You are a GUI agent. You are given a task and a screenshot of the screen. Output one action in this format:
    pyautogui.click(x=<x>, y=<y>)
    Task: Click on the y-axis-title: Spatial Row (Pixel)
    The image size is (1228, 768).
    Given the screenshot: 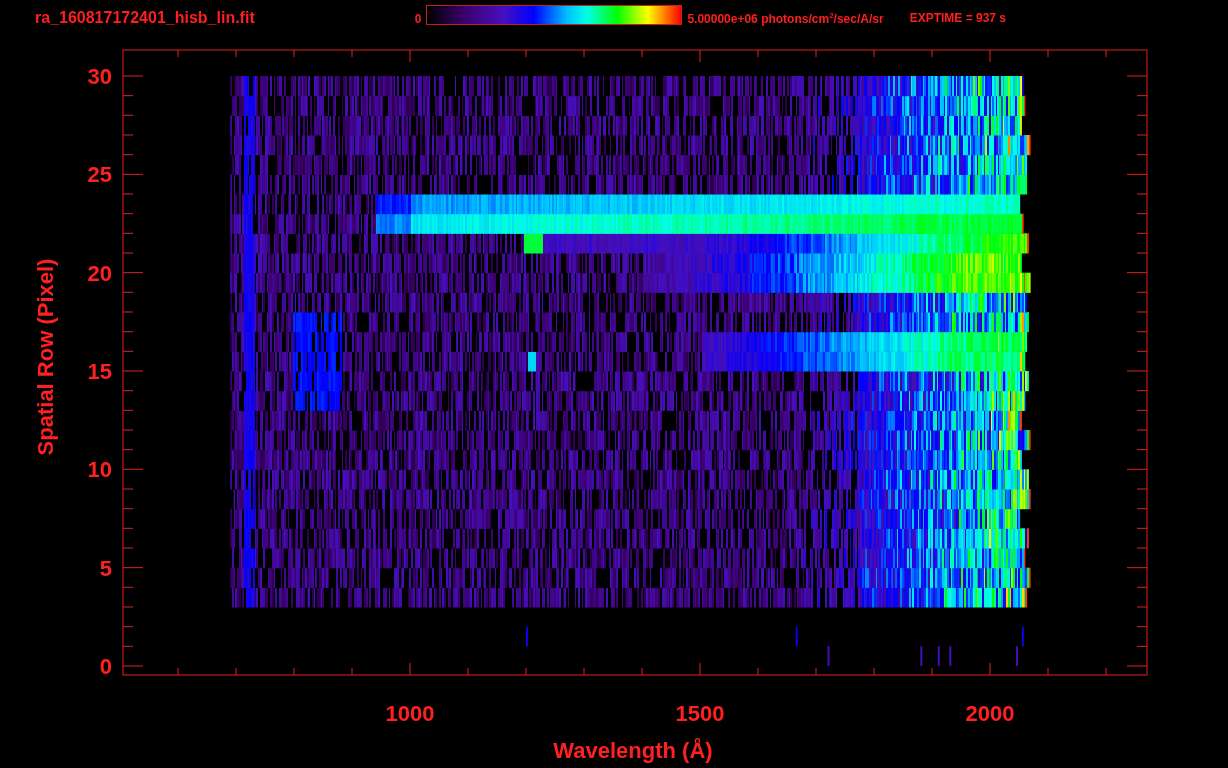 What is the action you would take?
    pyautogui.click(x=45, y=357)
    